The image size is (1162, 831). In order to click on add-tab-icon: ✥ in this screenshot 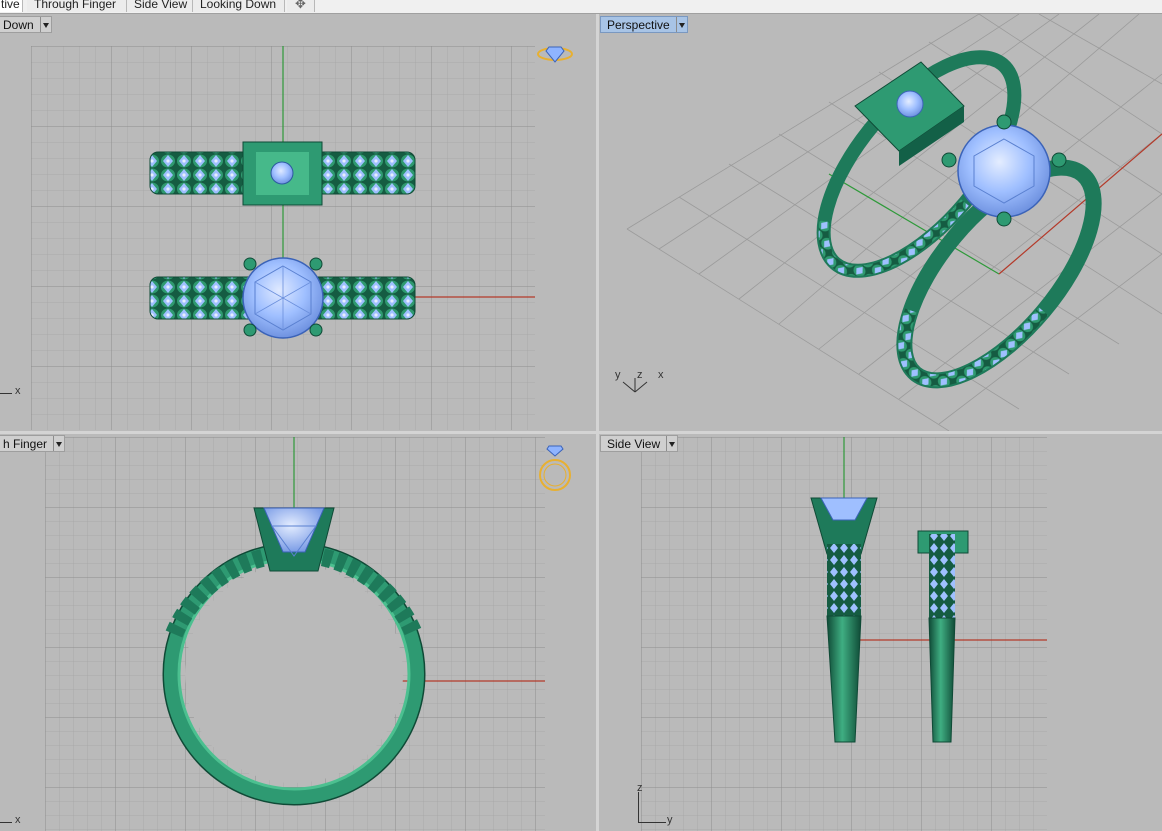, I will do `click(300, 5)`.